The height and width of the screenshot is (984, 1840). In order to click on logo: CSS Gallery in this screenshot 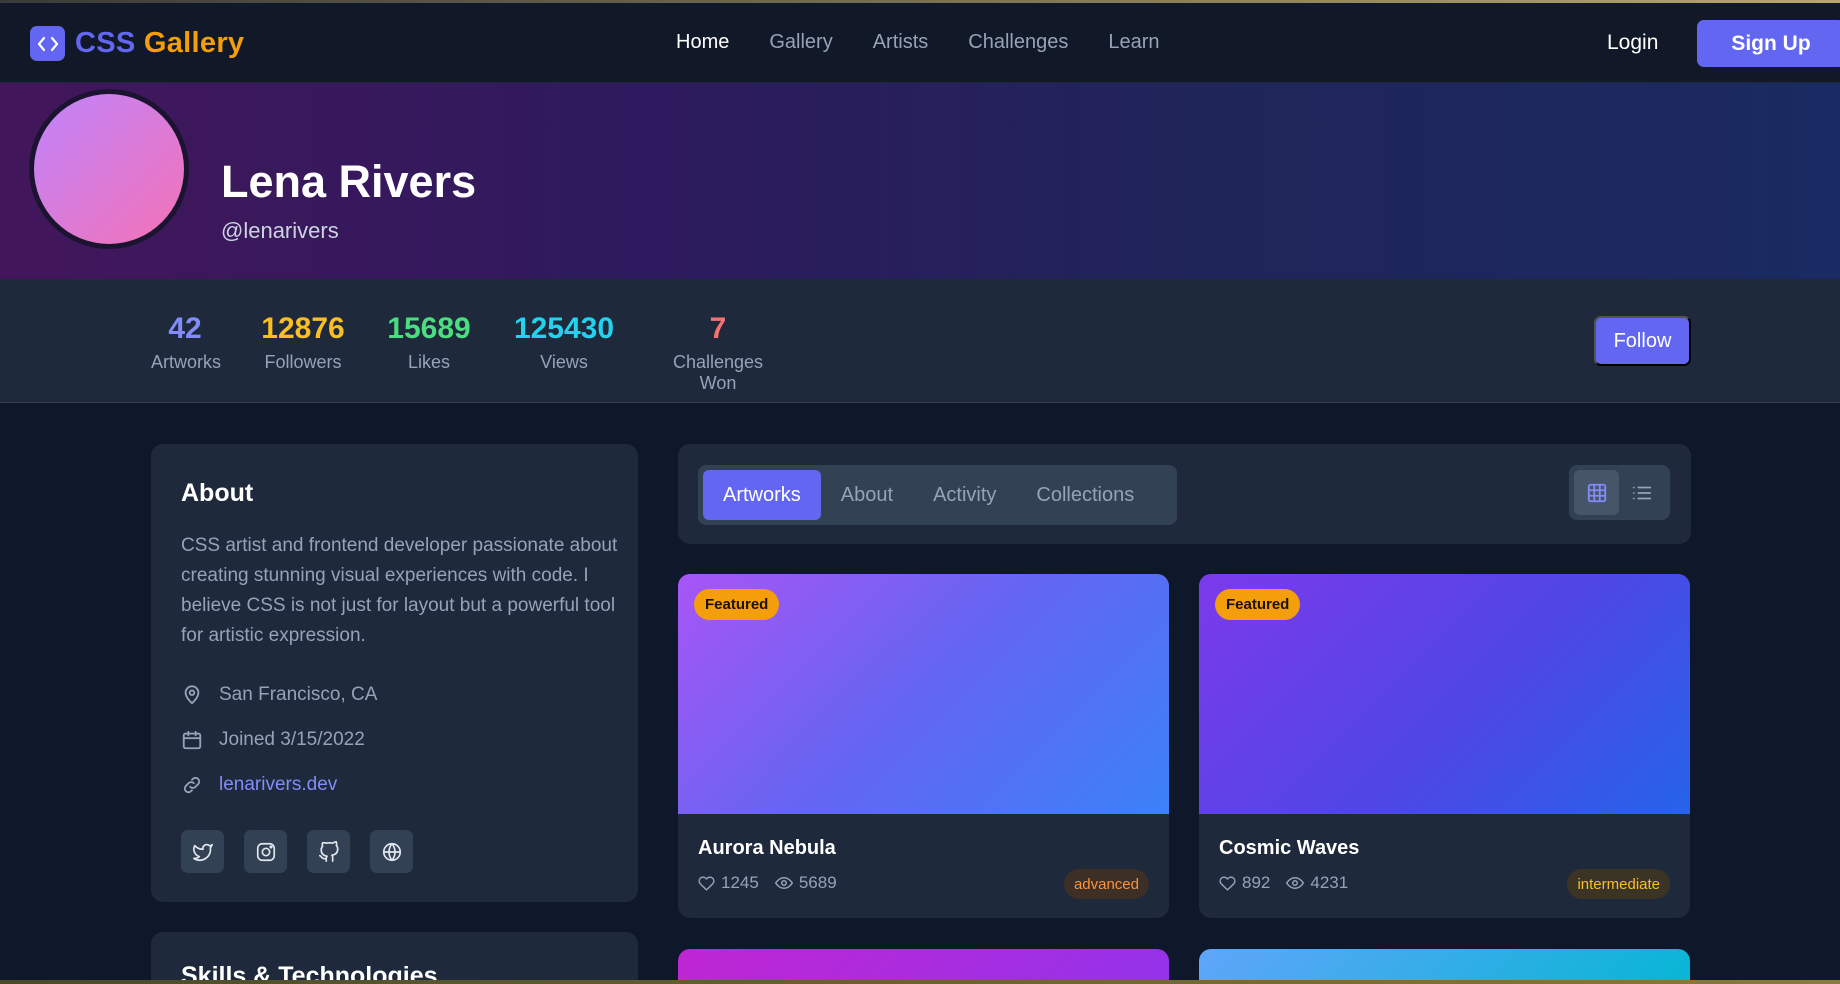, I will do `click(137, 43)`.